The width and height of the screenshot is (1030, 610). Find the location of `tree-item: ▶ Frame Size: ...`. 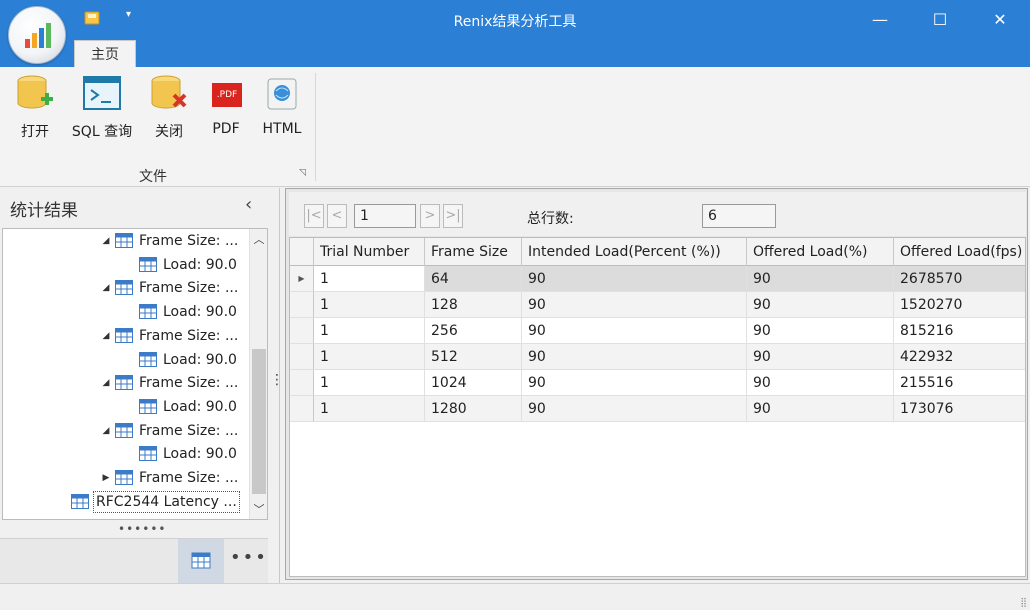

tree-item: ▶ Frame Size: ... is located at coordinates (125, 478).